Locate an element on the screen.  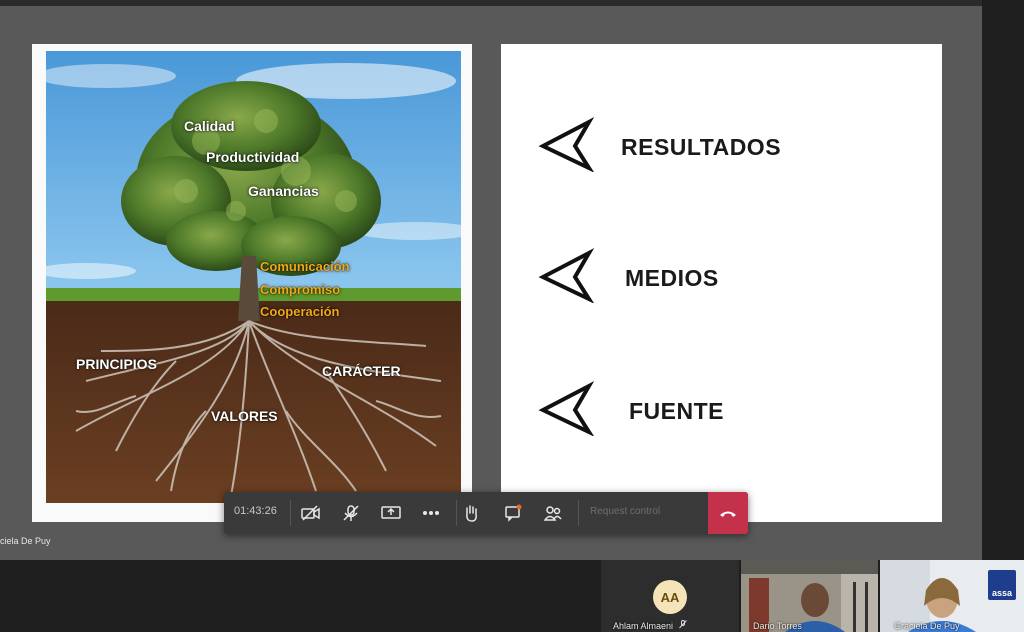
arrow-label-medios: MEDIOS is located at coordinates (672, 278).